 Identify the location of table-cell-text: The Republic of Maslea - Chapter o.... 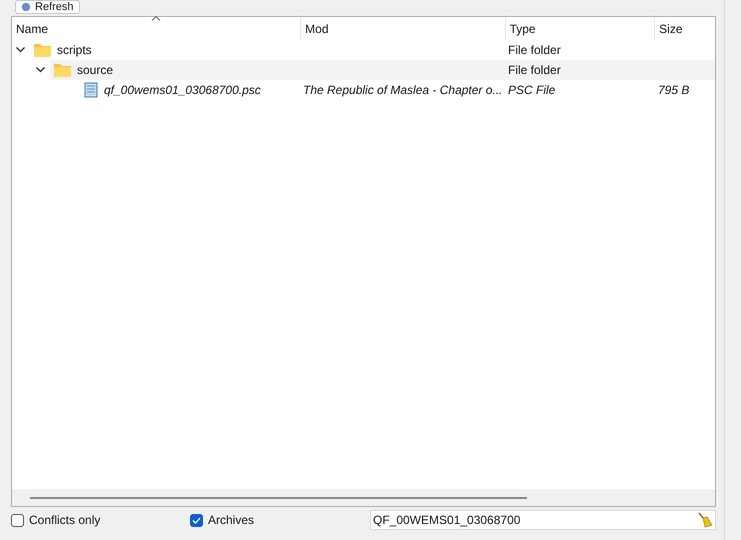
(402, 90).